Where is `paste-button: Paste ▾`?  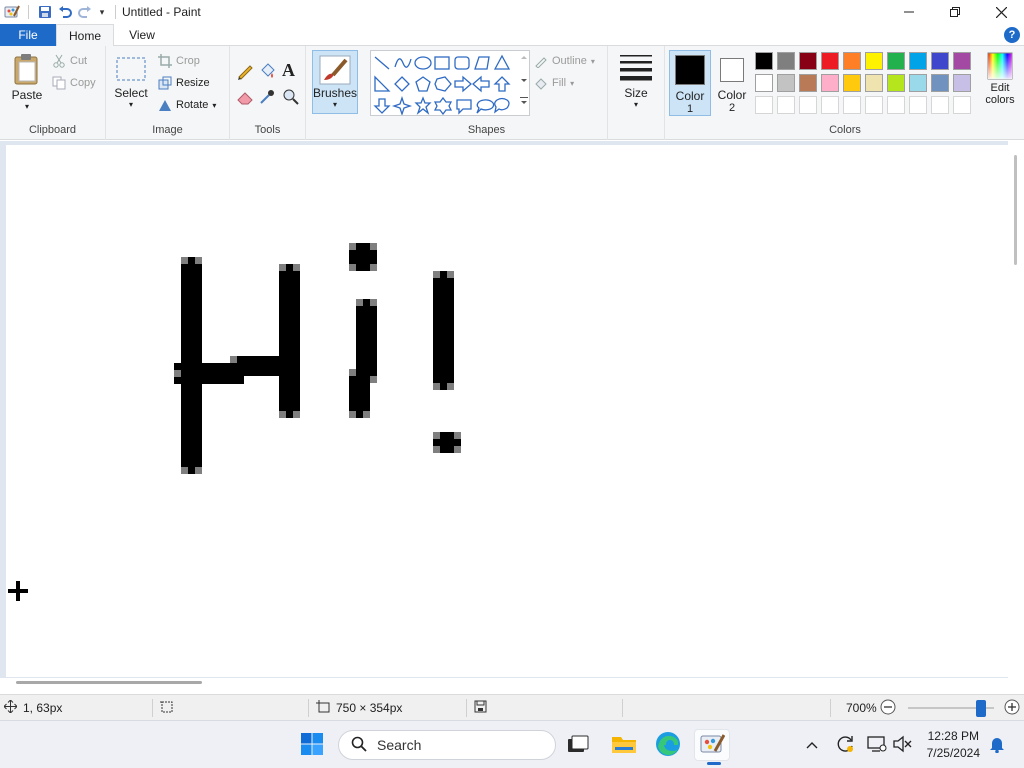
paste-button: Paste ▾ is located at coordinates (27, 81).